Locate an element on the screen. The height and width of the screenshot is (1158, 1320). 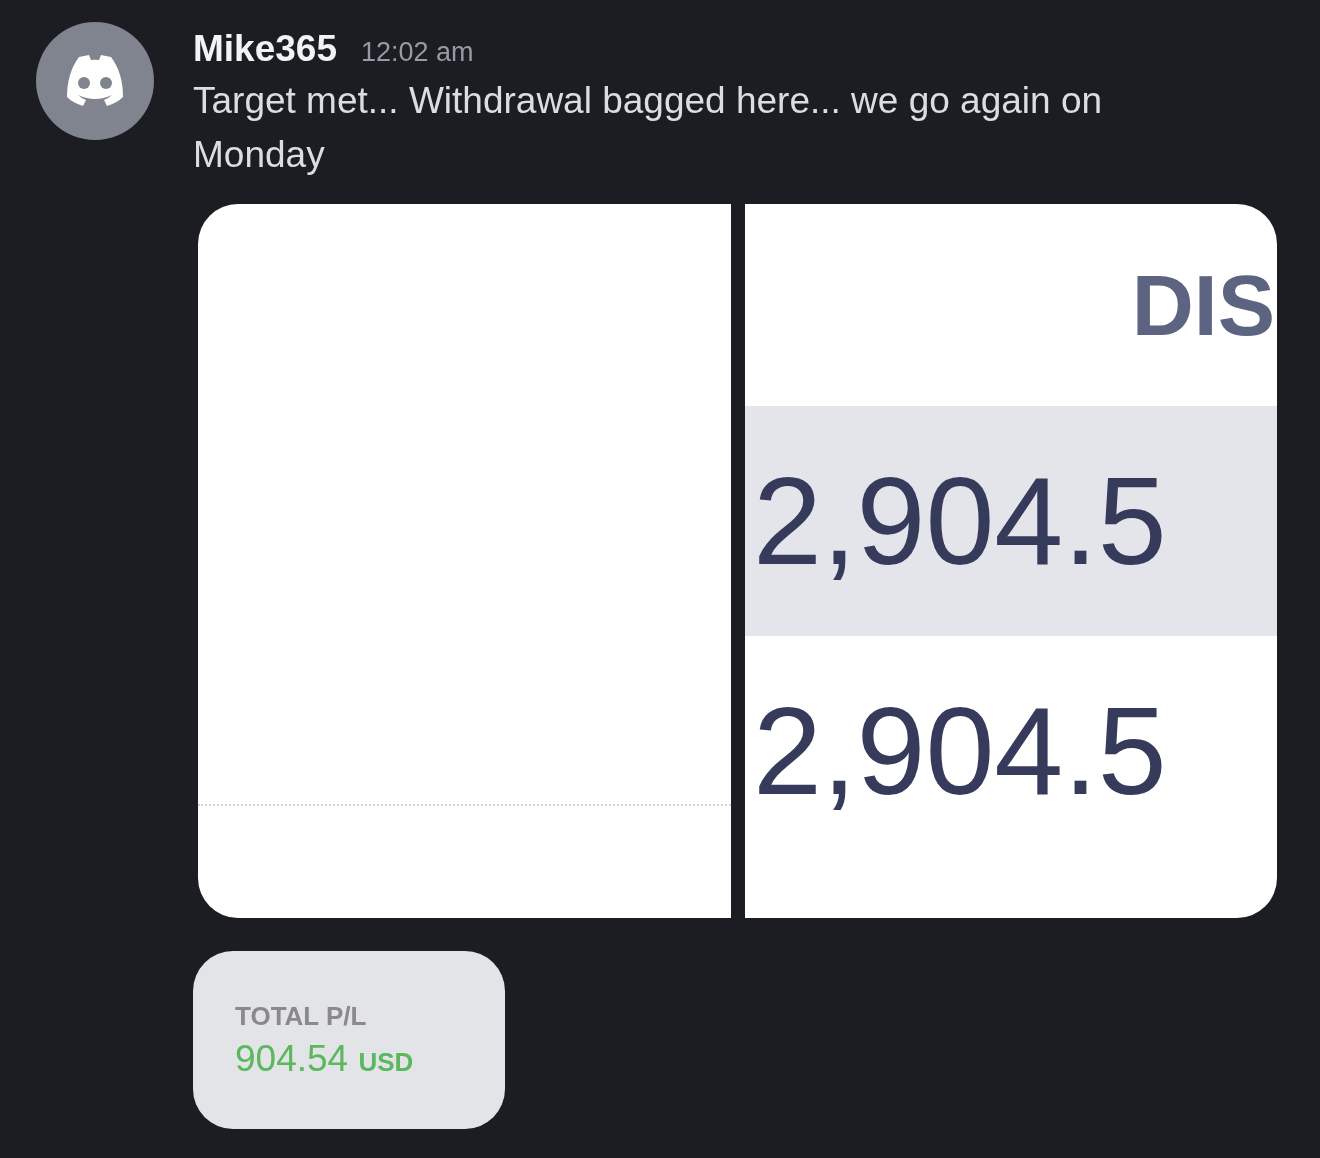
column-header: DIS is located at coordinates (1203, 305).